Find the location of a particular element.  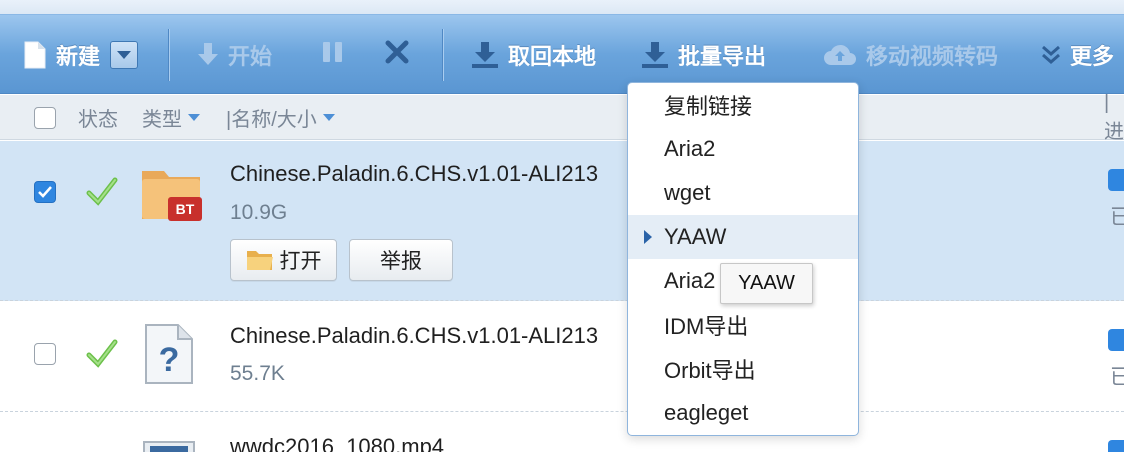

report-button: 举报 is located at coordinates (401, 260).